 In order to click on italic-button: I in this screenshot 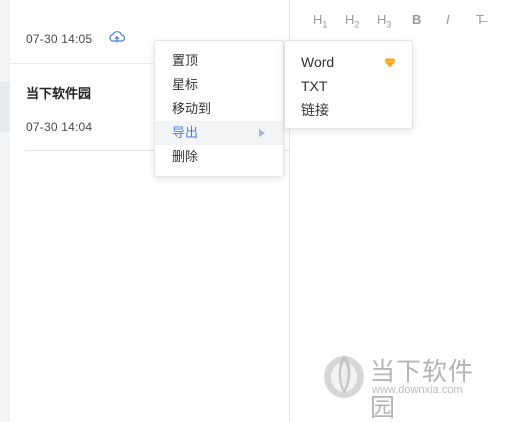, I will do `click(448, 19)`.